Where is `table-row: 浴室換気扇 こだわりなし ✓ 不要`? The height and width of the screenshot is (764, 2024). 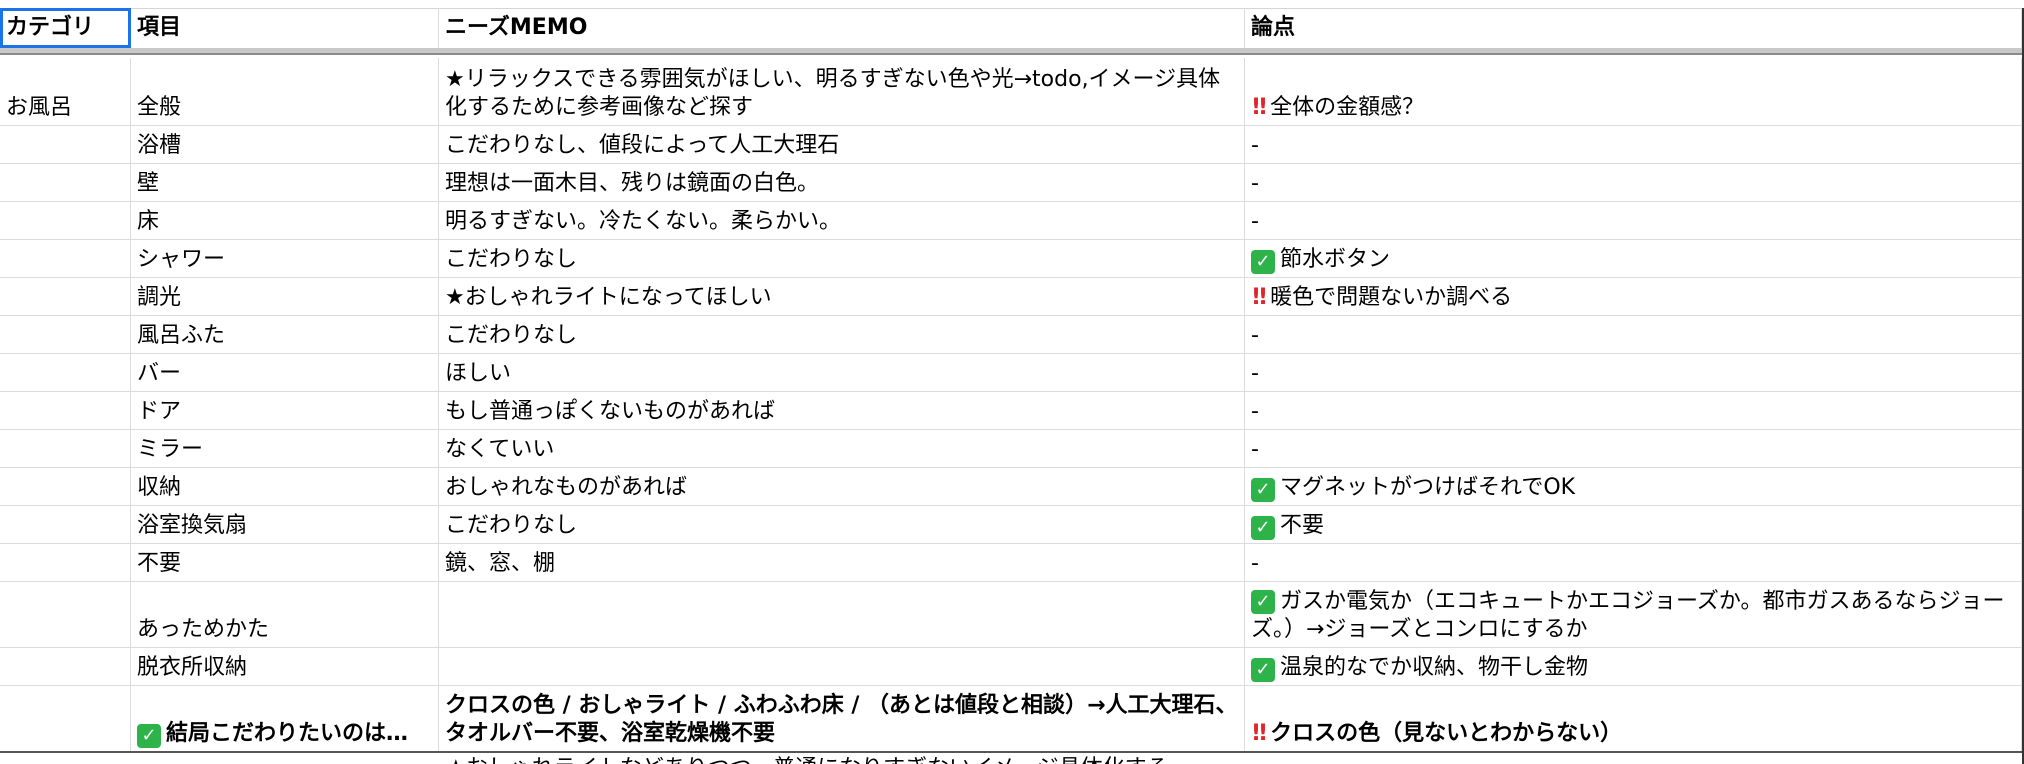
table-row: 浴室換気扇 こだわりなし ✓ 不要 is located at coordinates (1012, 525).